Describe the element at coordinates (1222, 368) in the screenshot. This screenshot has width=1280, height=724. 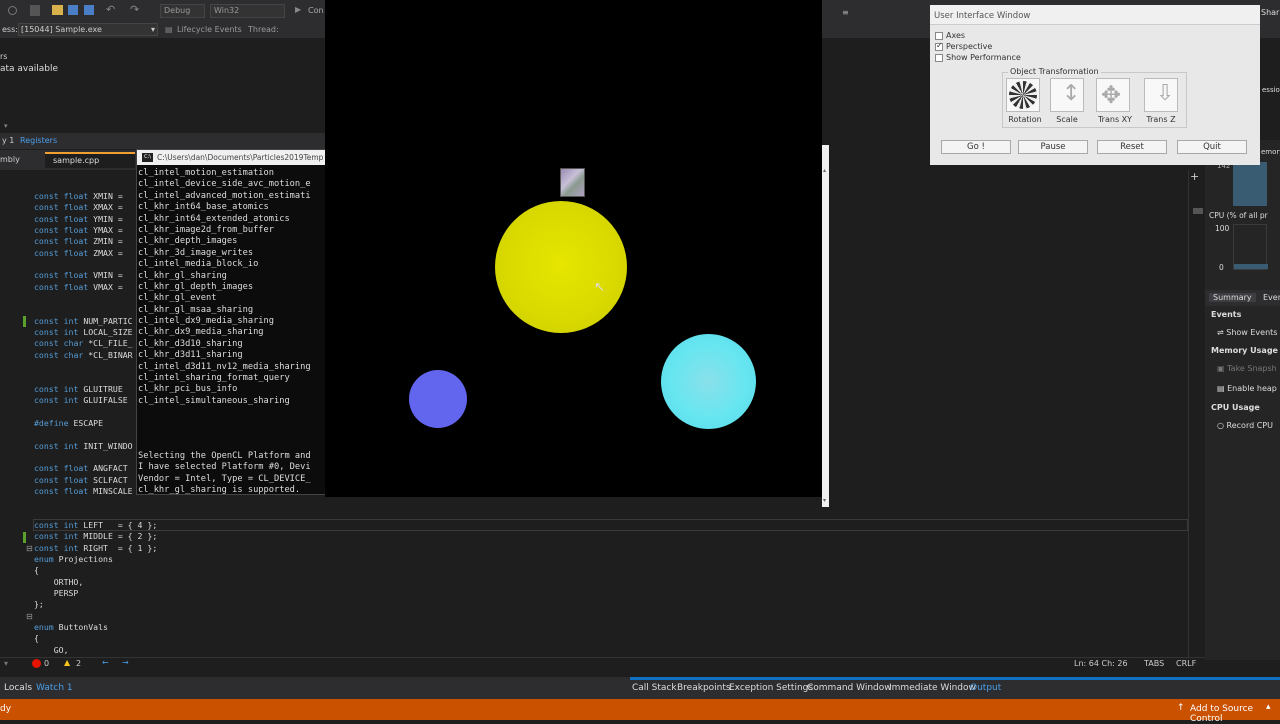
I see `camera-icon: ▣` at that location.